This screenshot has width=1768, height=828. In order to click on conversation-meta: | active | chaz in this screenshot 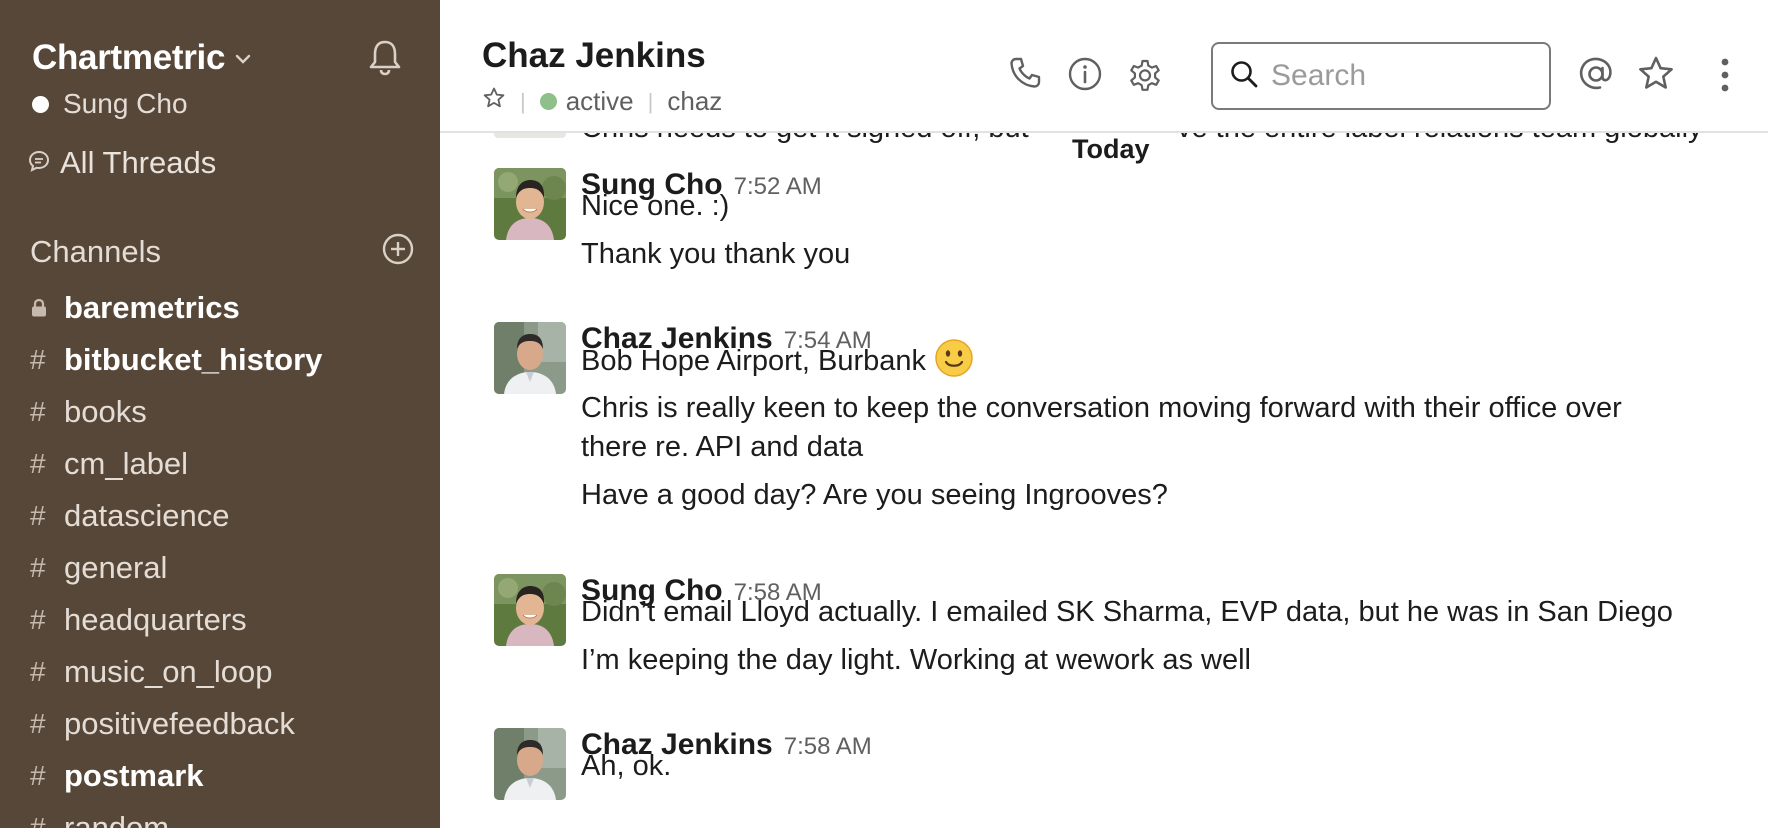, I will do `click(602, 101)`.